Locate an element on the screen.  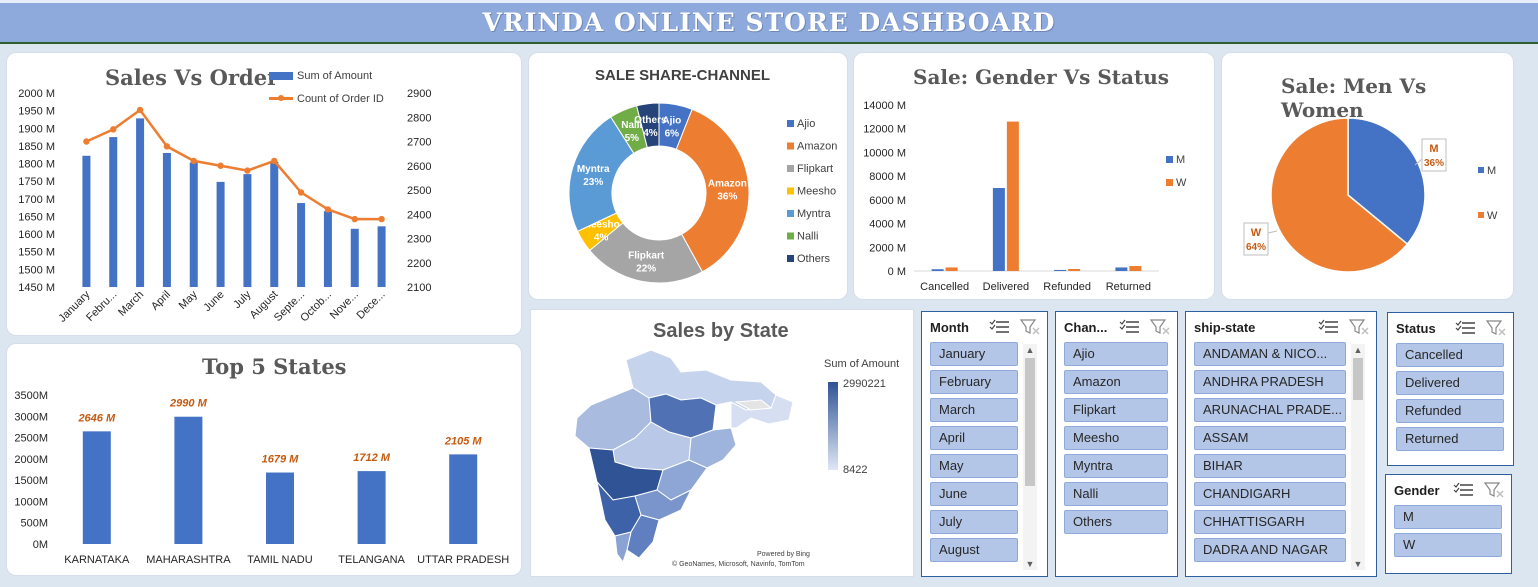
slicer-item: M is located at coordinates (1448, 517).